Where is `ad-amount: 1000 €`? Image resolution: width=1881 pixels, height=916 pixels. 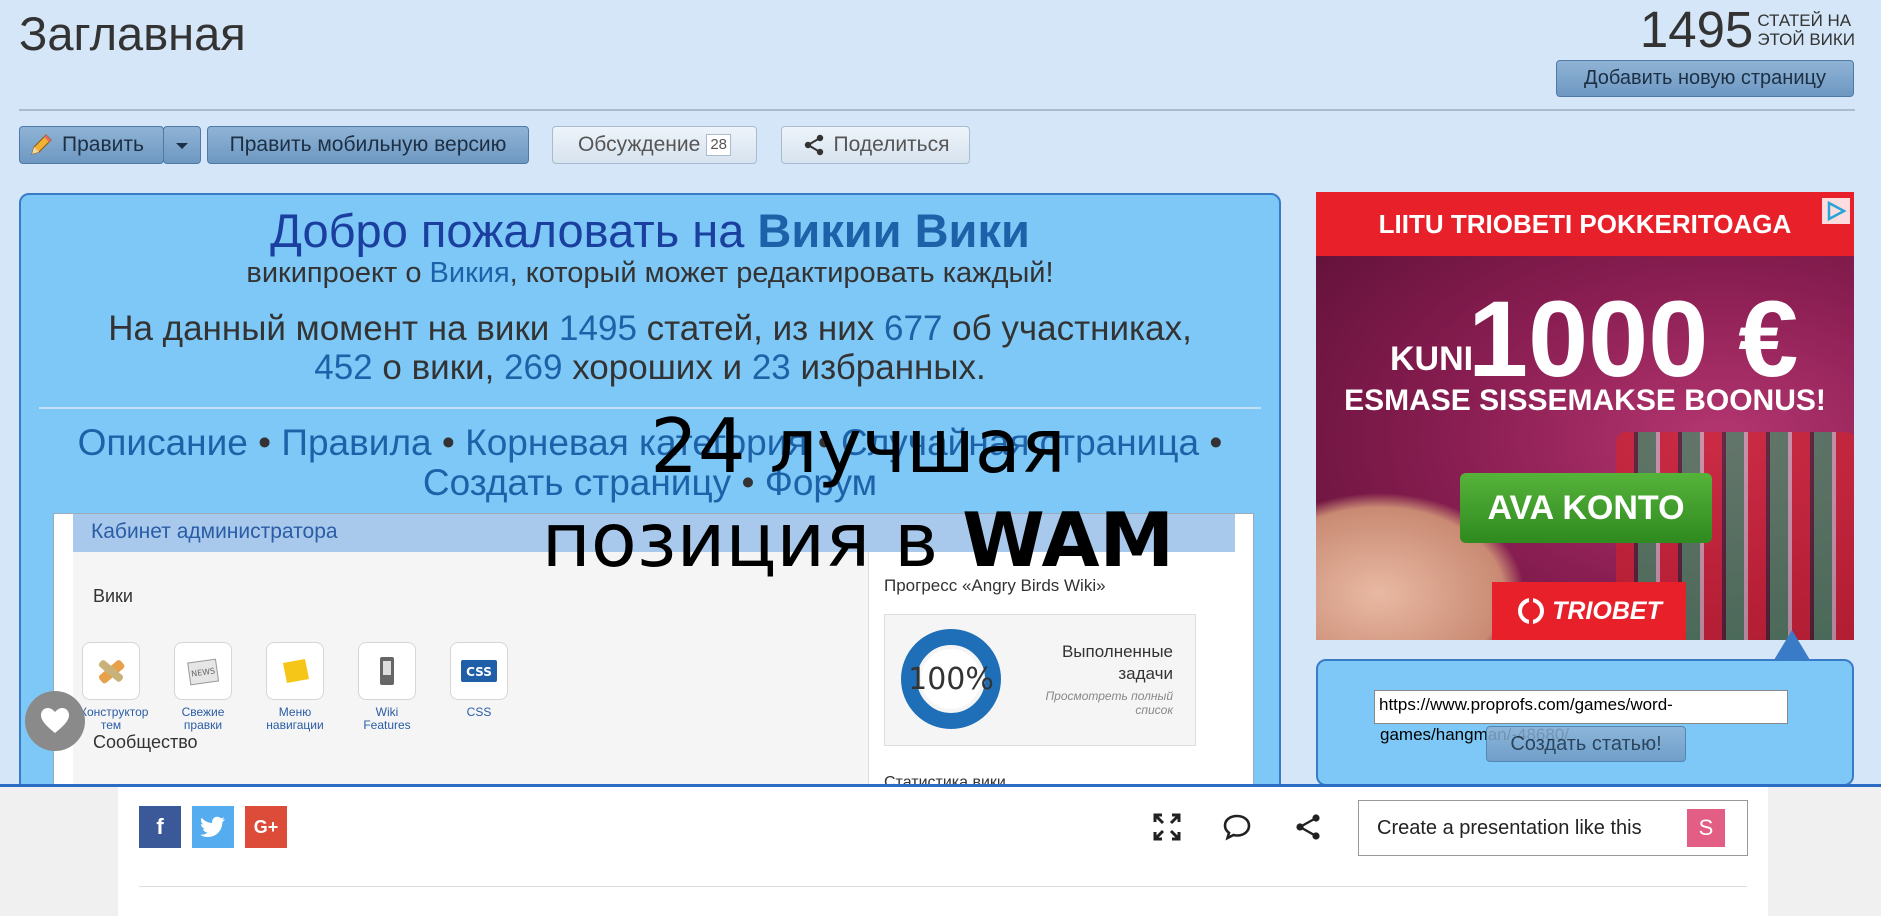
ad-amount: 1000 € is located at coordinates (1633, 338).